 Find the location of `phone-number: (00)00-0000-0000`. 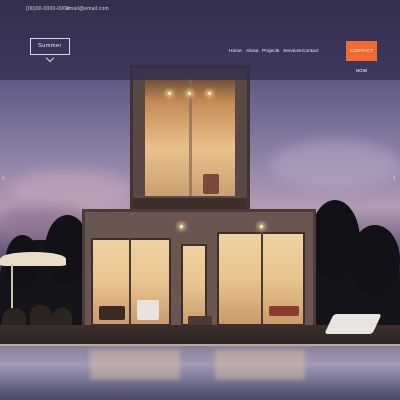

phone-number: (00)00-0000-0000 is located at coordinates (47, 9).